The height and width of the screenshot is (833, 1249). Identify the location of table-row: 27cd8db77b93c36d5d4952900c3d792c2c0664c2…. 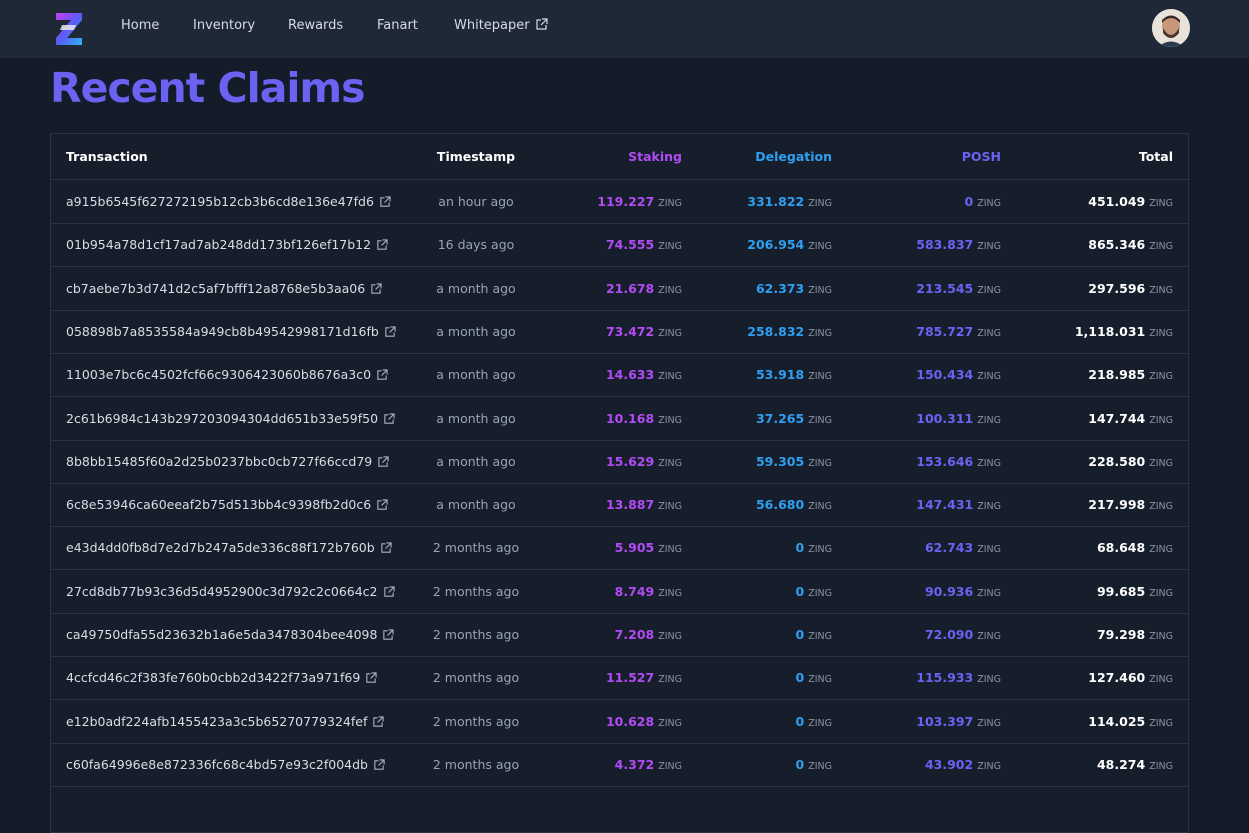
(619, 592).